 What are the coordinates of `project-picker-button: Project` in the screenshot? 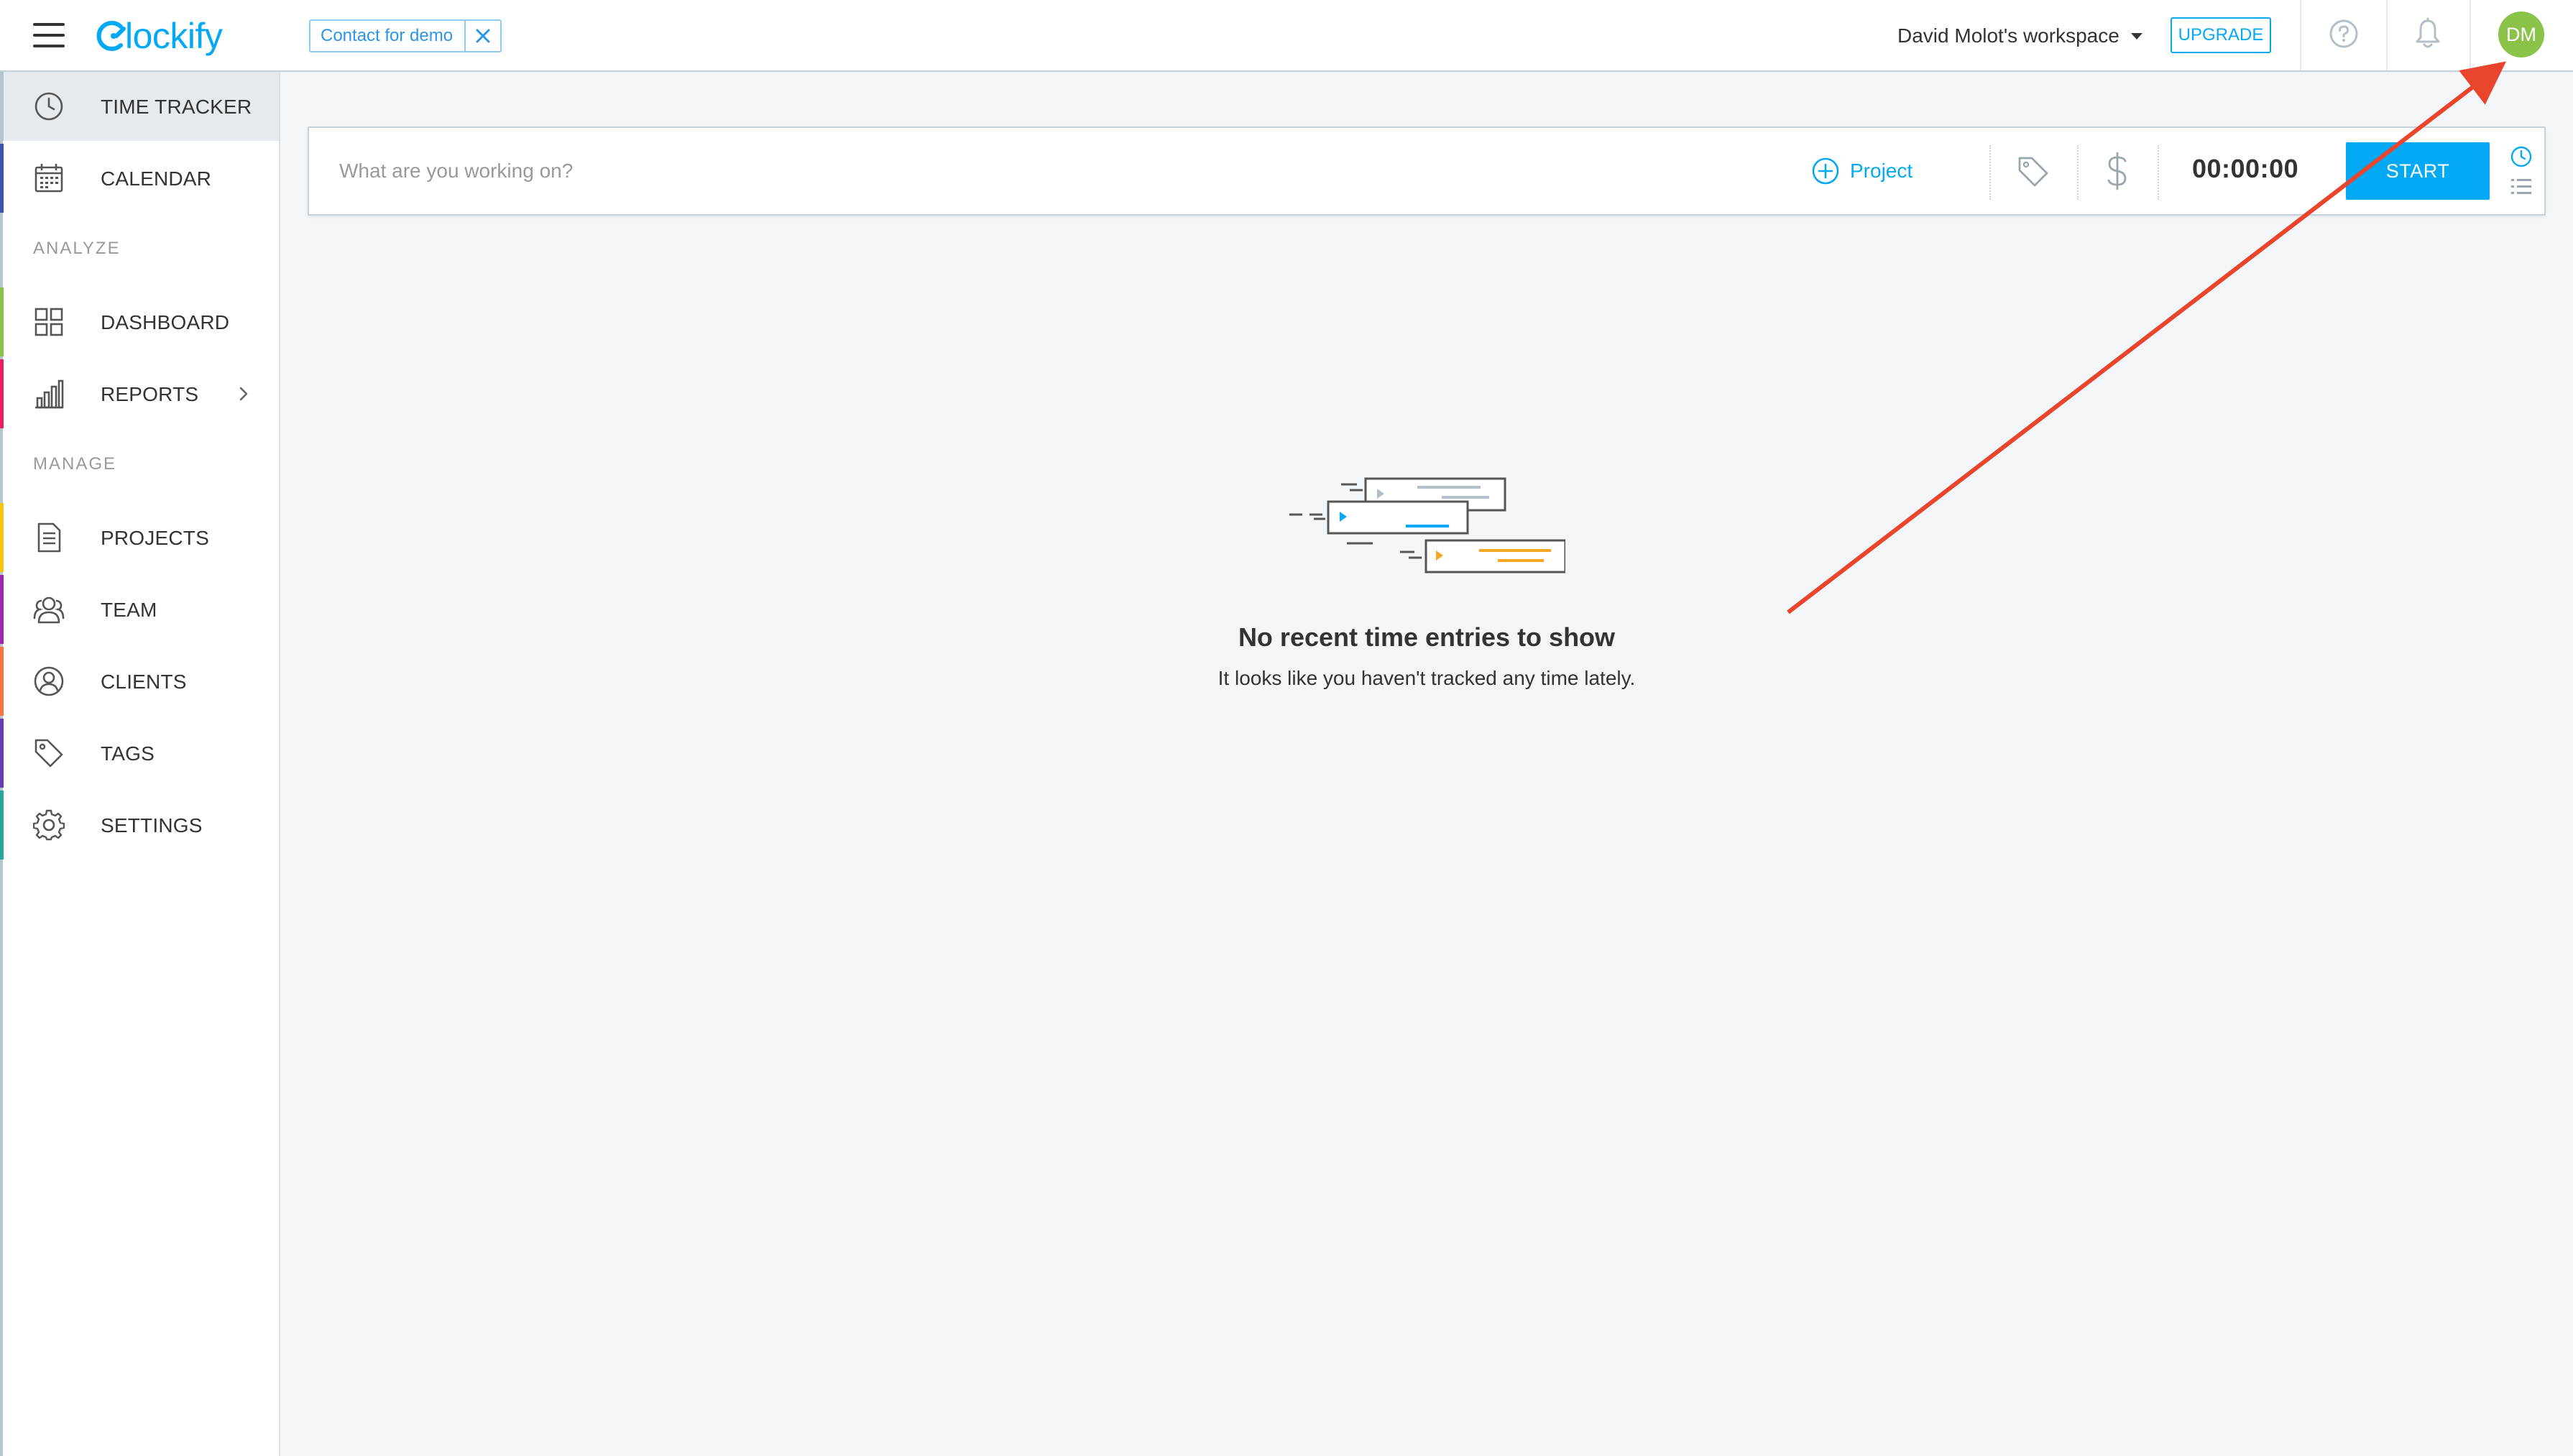 It's located at (1862, 171).